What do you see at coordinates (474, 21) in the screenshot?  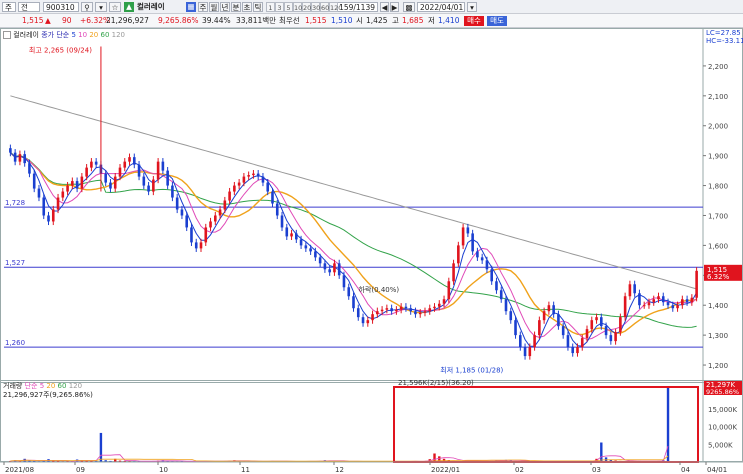 I see `buy-button: 매수` at bounding box center [474, 21].